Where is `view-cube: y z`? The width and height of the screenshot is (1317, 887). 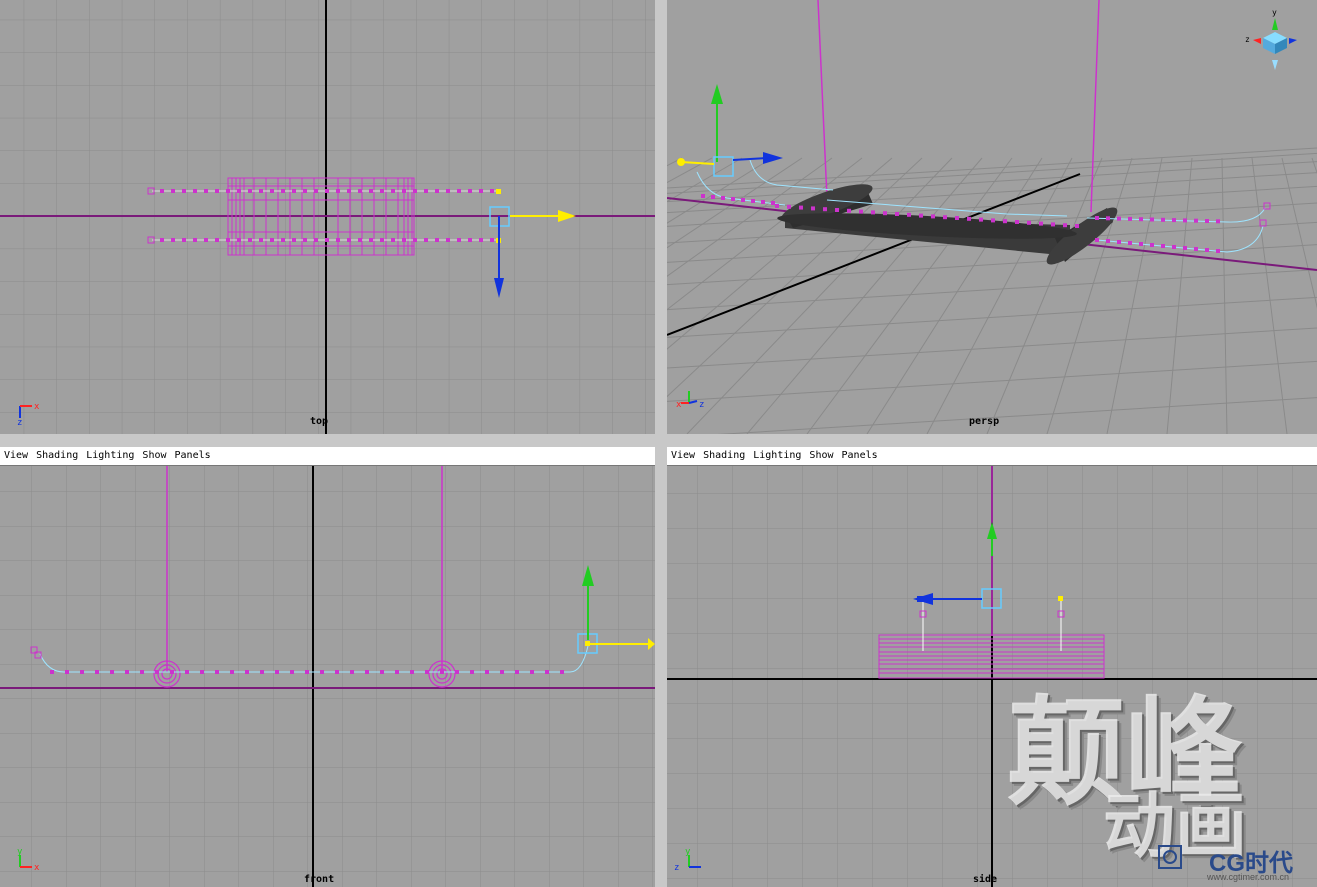
view-cube: y z is located at coordinates (1274, 39).